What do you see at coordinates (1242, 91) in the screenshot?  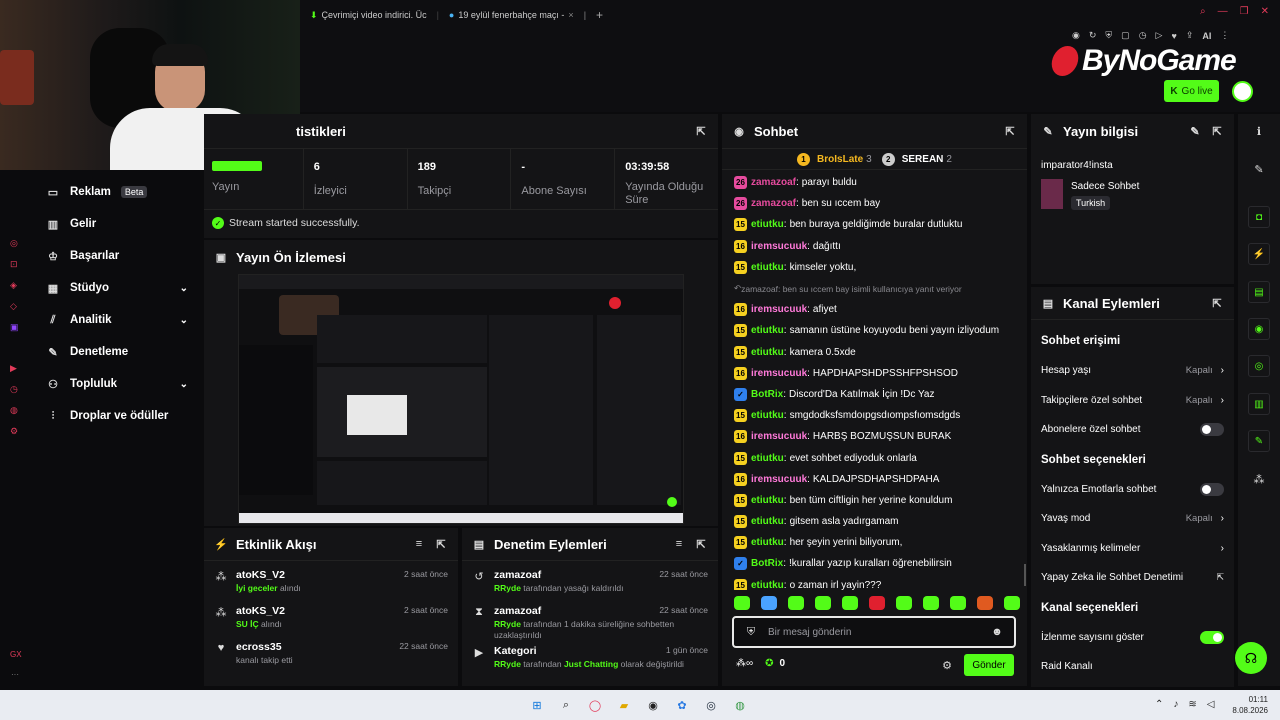 I see `user-avatar` at bounding box center [1242, 91].